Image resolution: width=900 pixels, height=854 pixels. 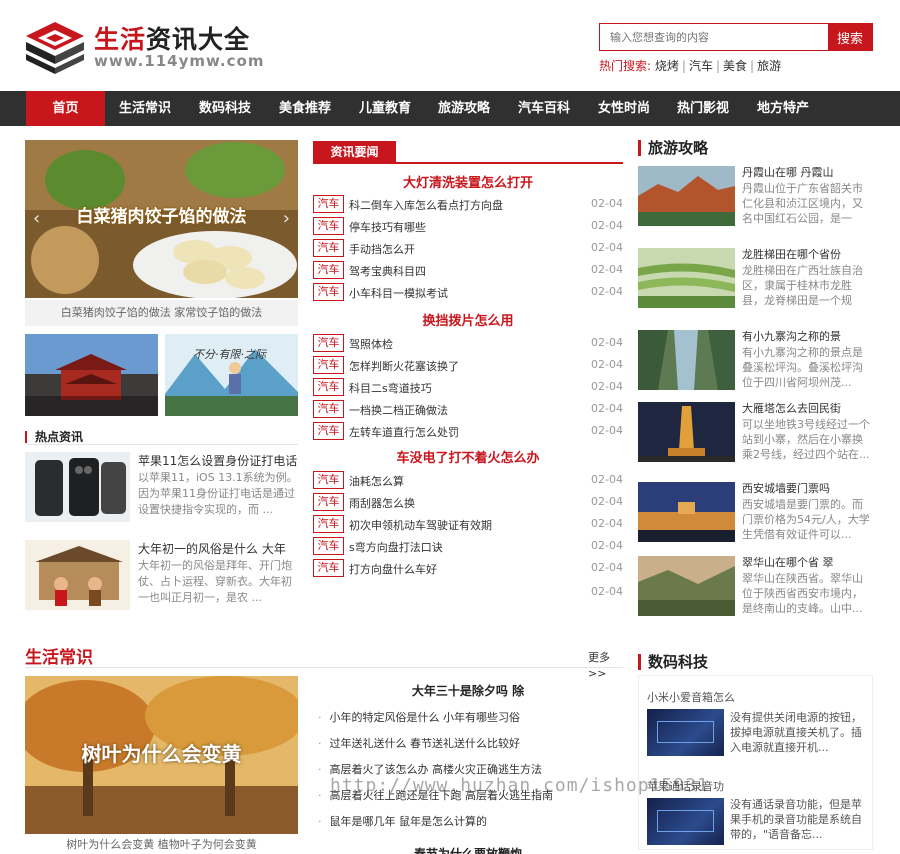 I want to click on nav-item-education: 儿童教育, so click(x=385, y=108).